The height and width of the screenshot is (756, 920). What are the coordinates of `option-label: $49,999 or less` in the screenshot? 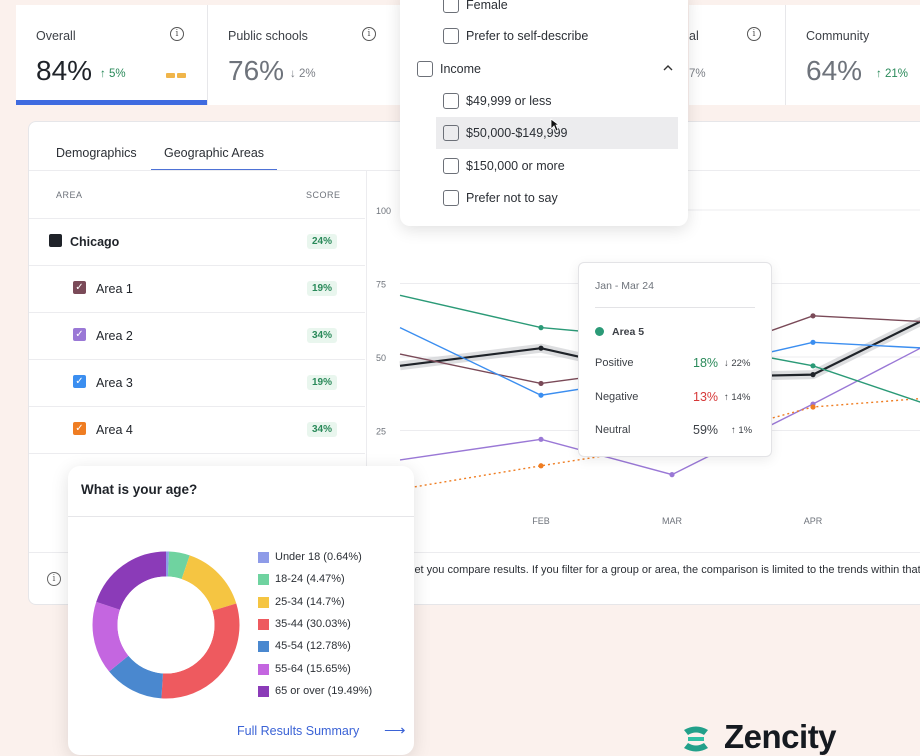 It's located at (508, 101).